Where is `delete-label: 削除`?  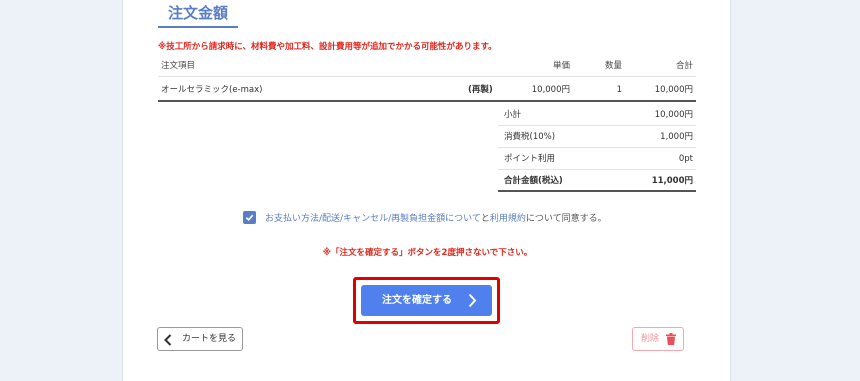 delete-label: 削除 is located at coordinates (650, 339).